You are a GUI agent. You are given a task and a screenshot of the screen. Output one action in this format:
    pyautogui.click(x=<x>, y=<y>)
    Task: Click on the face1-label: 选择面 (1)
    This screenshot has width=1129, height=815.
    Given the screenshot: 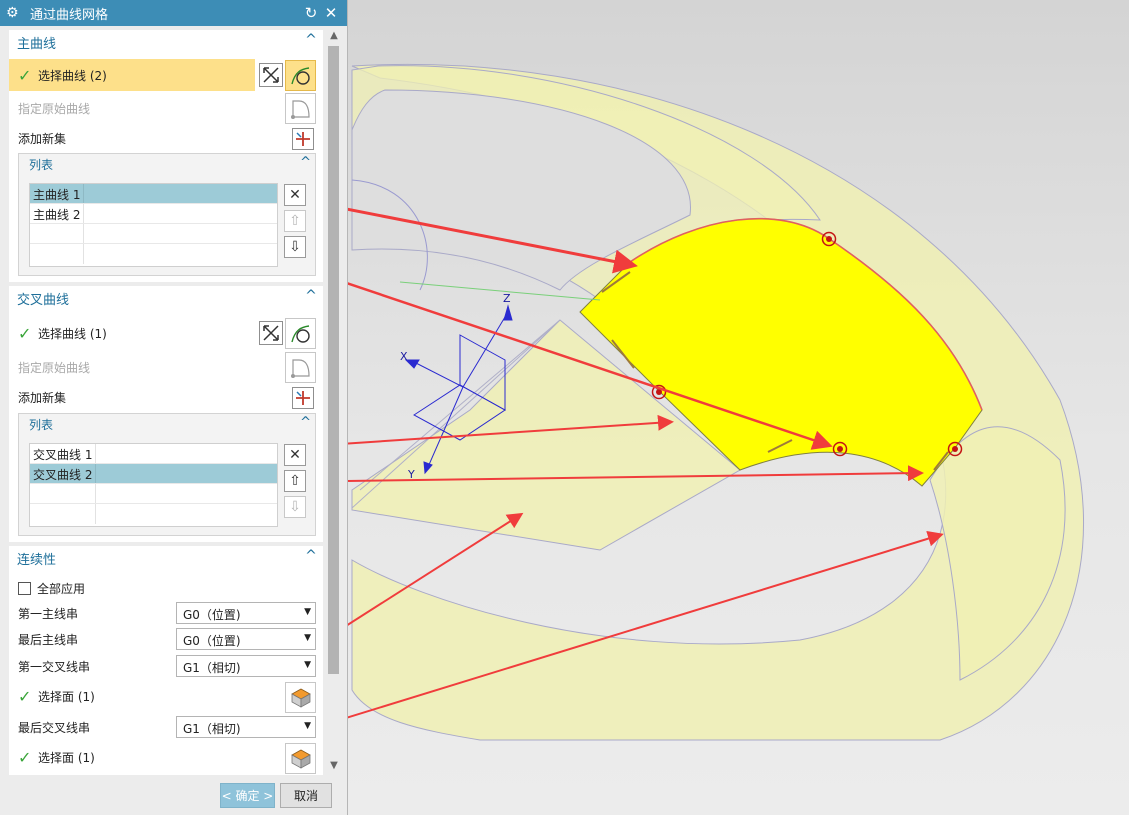 What is the action you would take?
    pyautogui.click(x=66, y=696)
    